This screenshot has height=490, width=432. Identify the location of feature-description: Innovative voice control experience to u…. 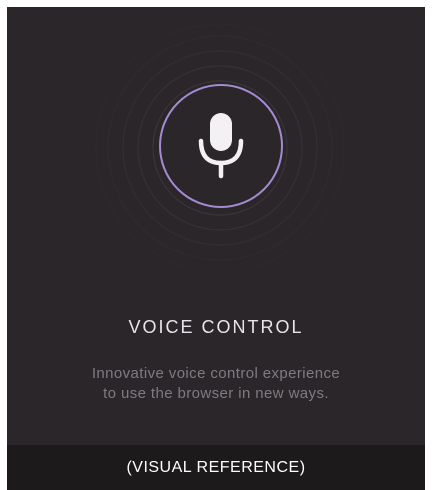
(216, 384).